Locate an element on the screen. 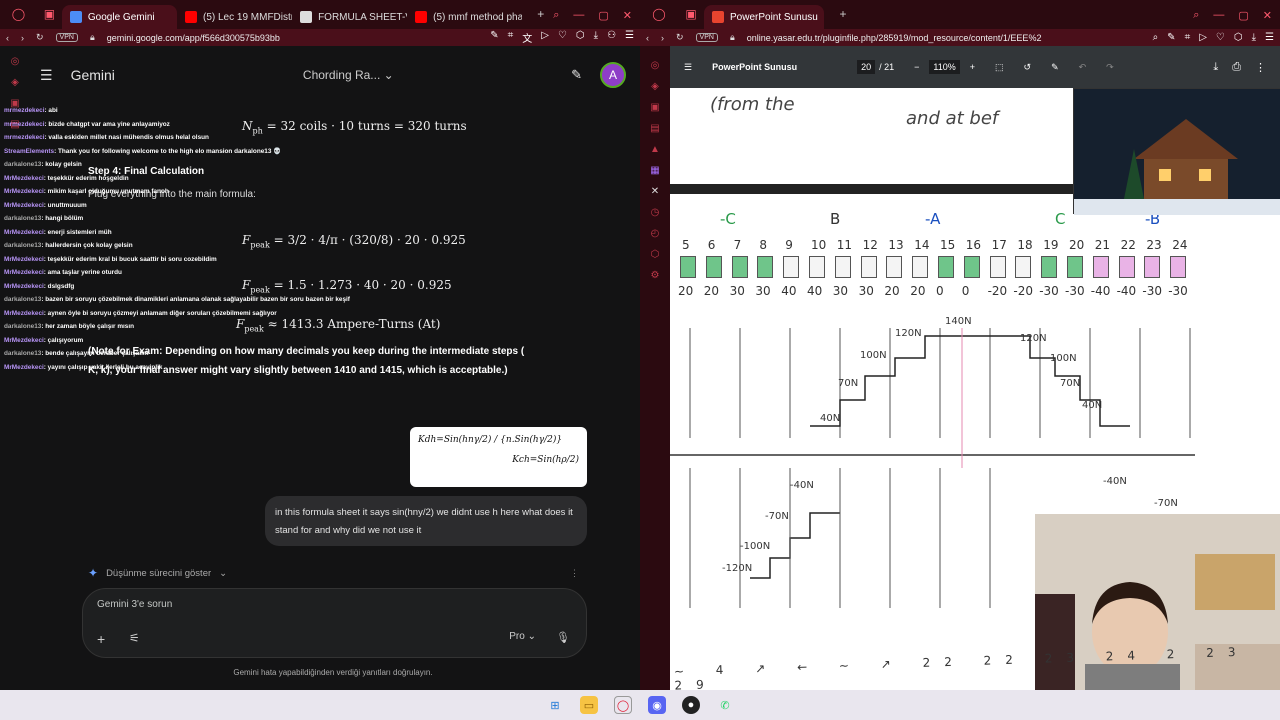 Image resolution: width=1280 pixels, height=720 pixels. tab-youtube-mmf: (5) mmf method phas is located at coordinates (464, 17).